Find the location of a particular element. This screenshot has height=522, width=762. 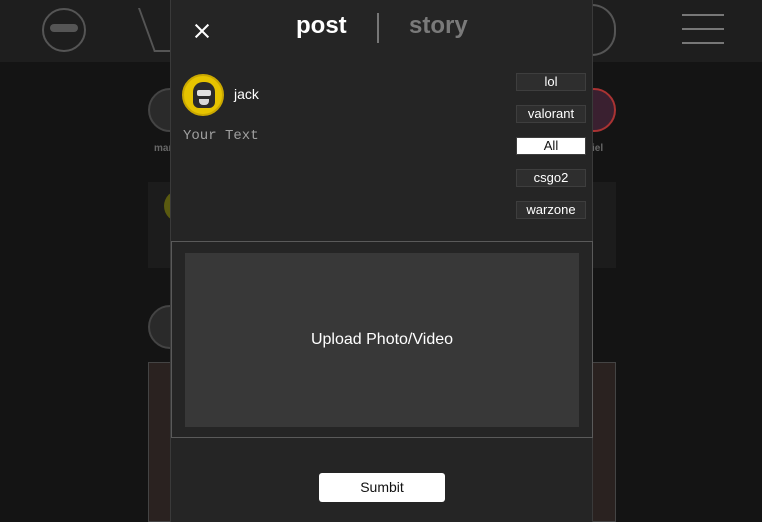

avatar is located at coordinates (203, 95).